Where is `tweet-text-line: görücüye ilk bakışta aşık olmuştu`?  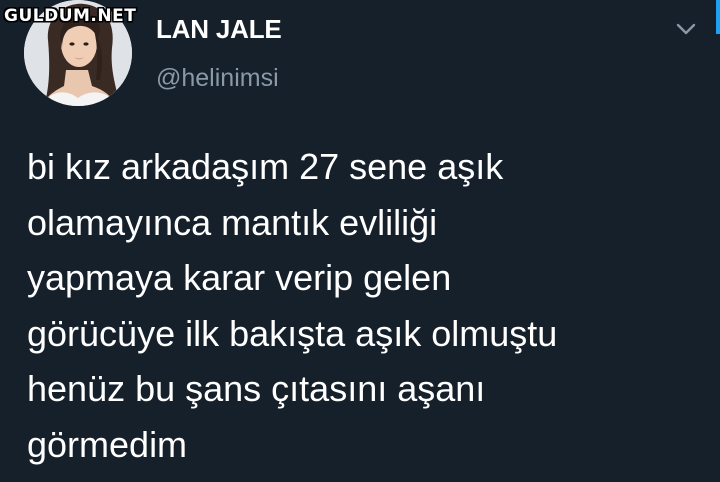
tweet-text-line: görücüye ilk bakışta aşık olmuştu is located at coordinates (292, 333).